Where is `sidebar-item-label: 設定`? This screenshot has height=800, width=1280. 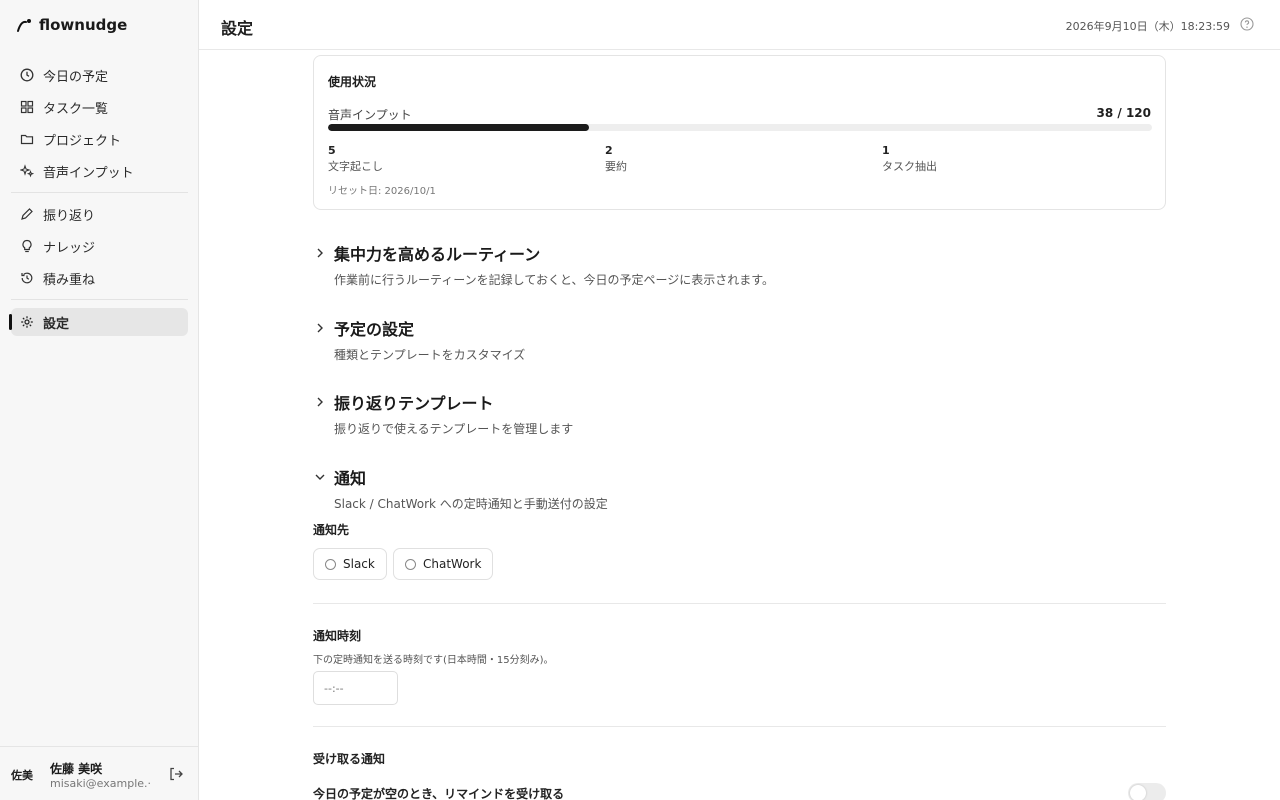
sidebar-item-label: 設定 is located at coordinates (56, 324).